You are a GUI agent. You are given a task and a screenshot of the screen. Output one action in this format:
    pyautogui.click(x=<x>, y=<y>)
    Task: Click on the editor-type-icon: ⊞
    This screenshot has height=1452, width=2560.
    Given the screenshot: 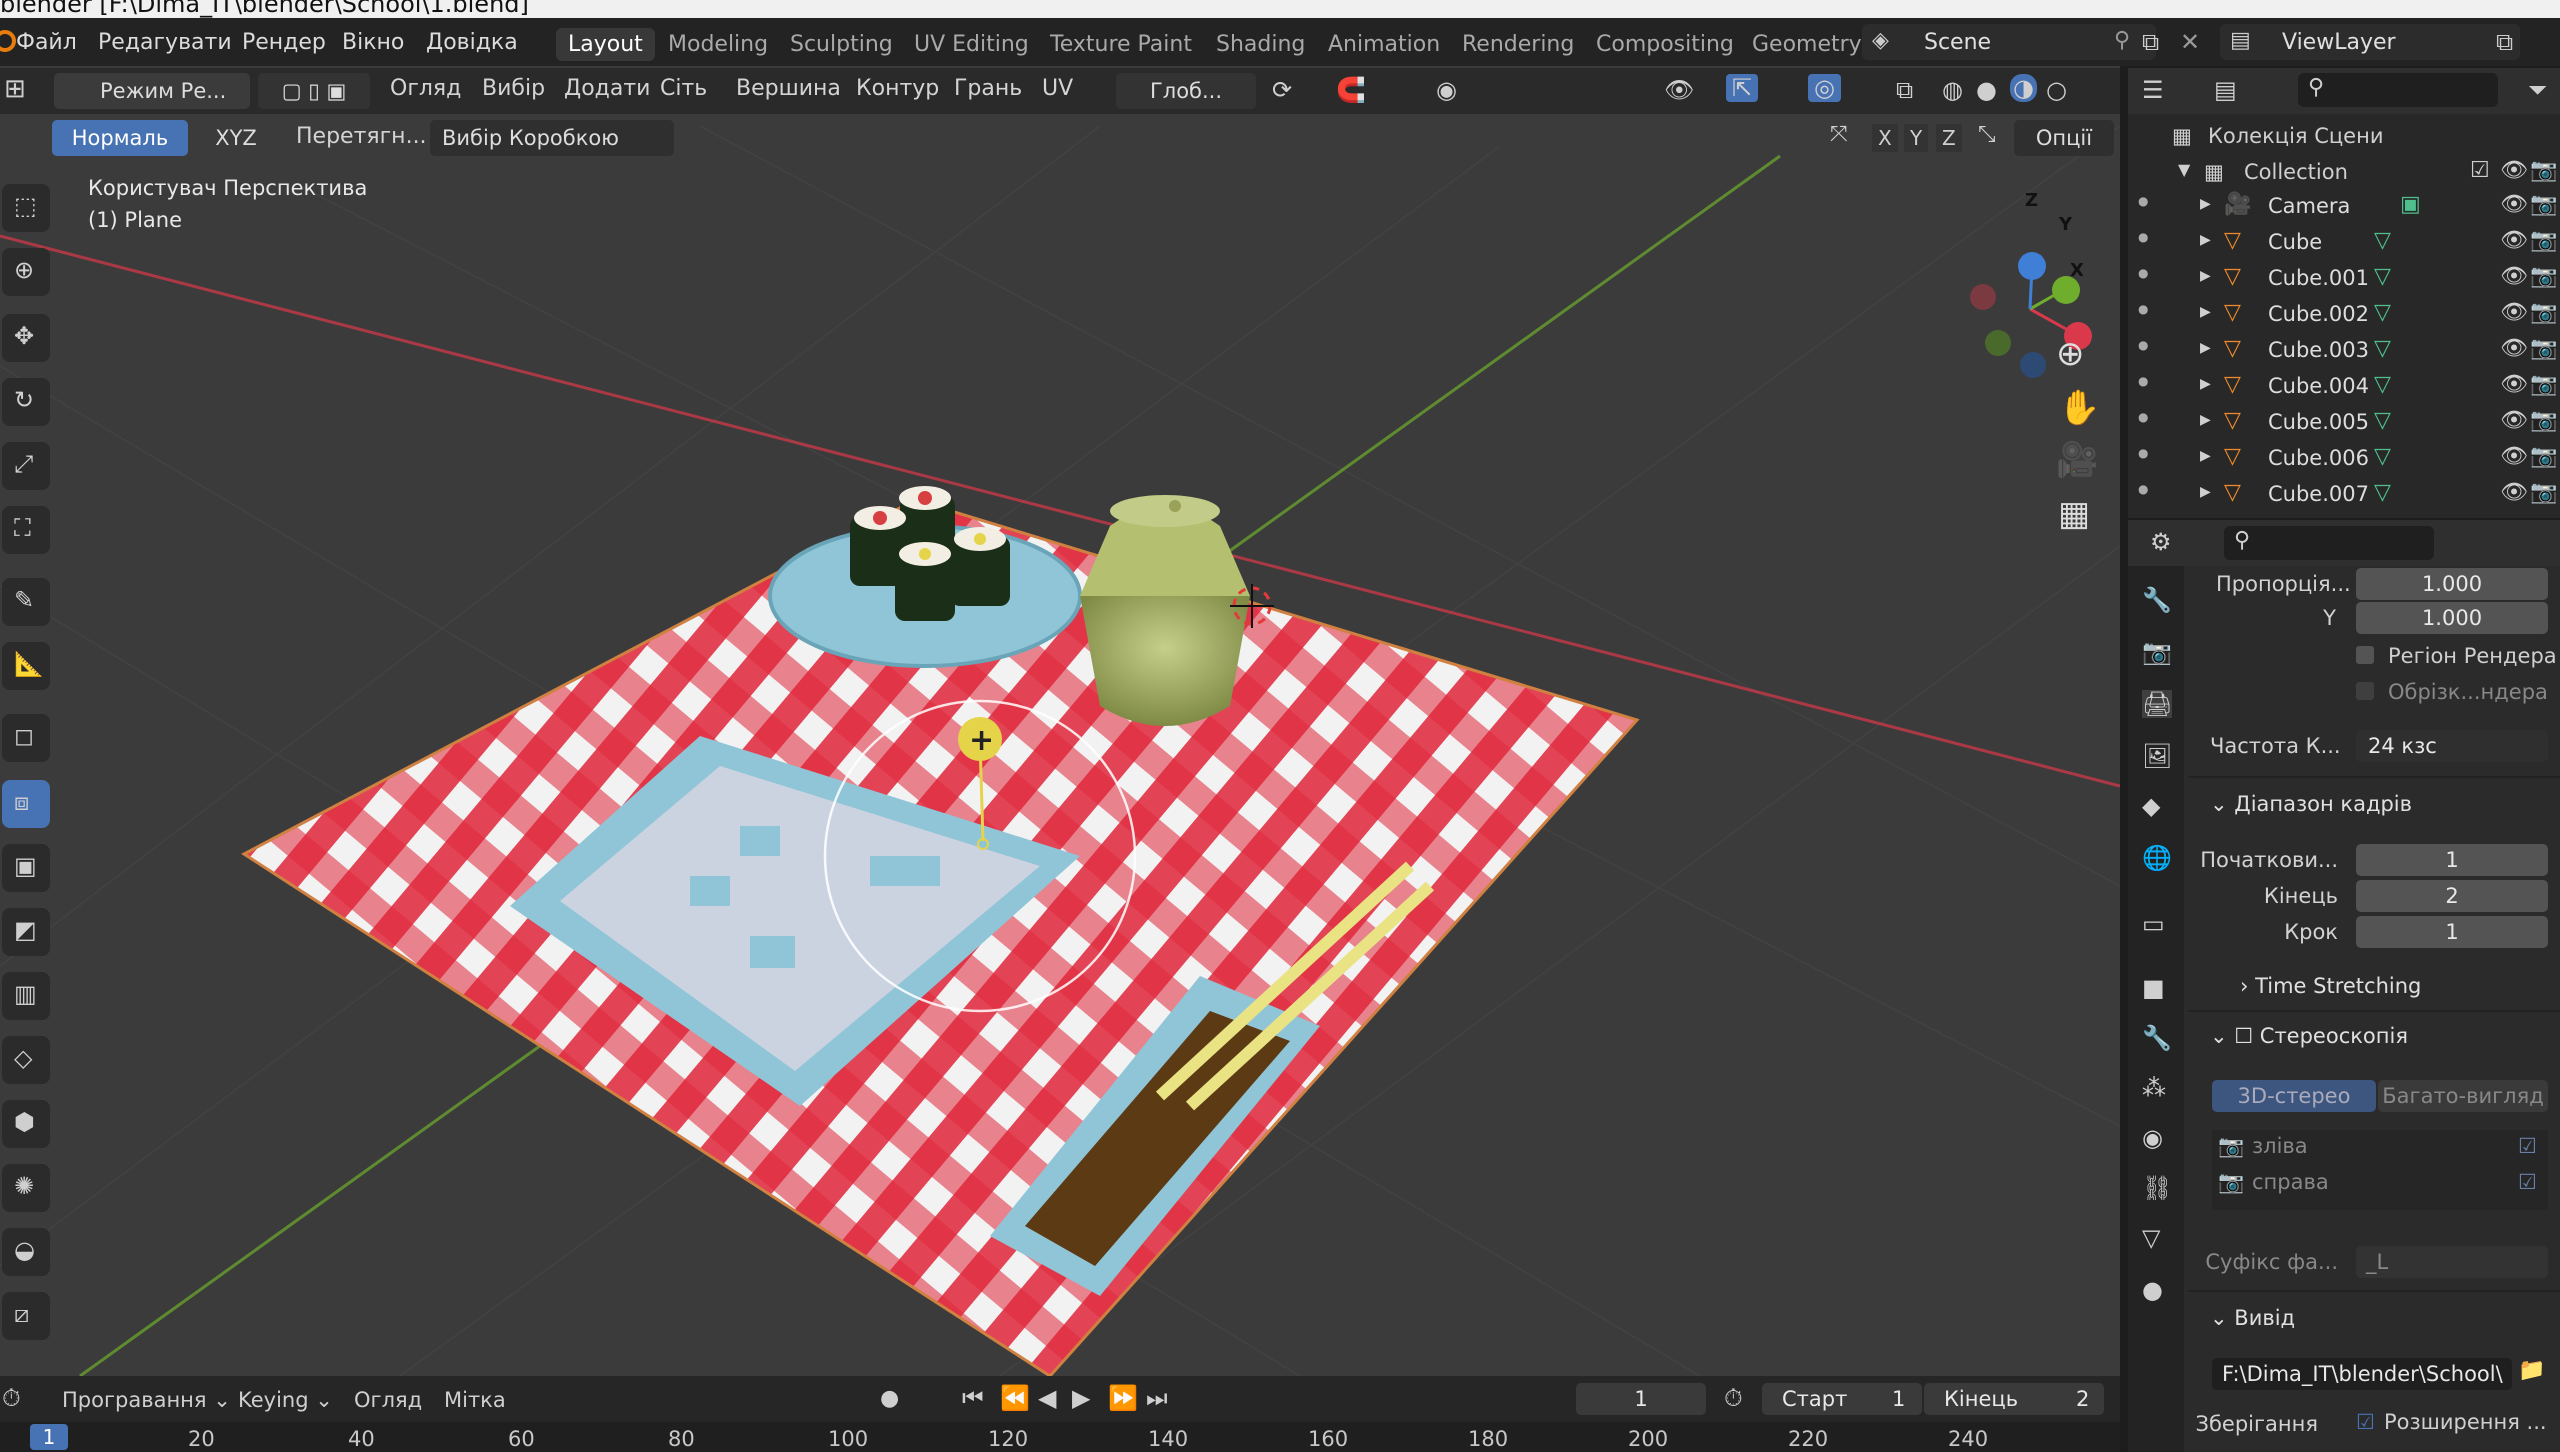 What is the action you would take?
    pyautogui.click(x=15, y=89)
    